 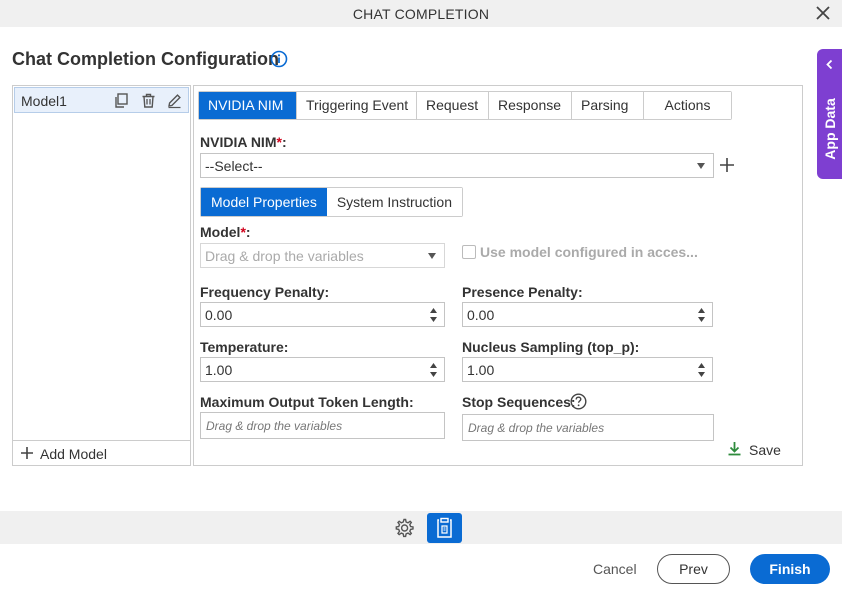 What do you see at coordinates (536, 428) in the screenshot?
I see `stop-sequences-placeholder: Drag & drop the variables` at bounding box center [536, 428].